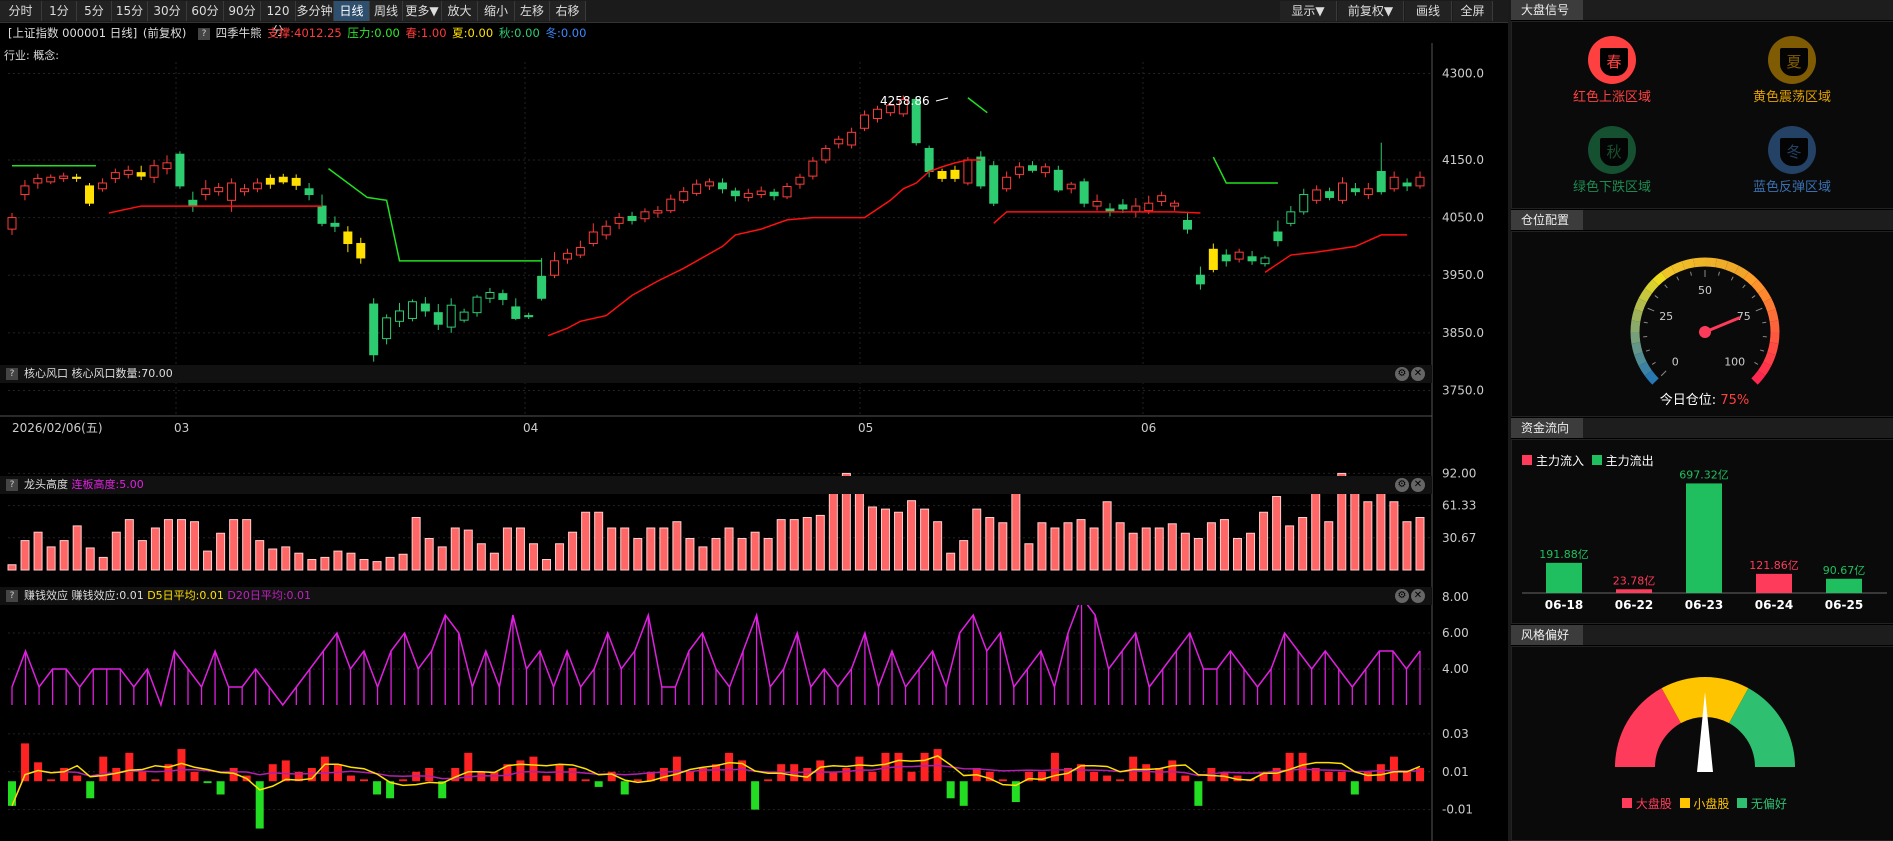 The width and height of the screenshot is (1893, 841). Describe the element at coordinates (1792, 150) in the screenshot. I see `winter-shield-icon: 冬` at that location.